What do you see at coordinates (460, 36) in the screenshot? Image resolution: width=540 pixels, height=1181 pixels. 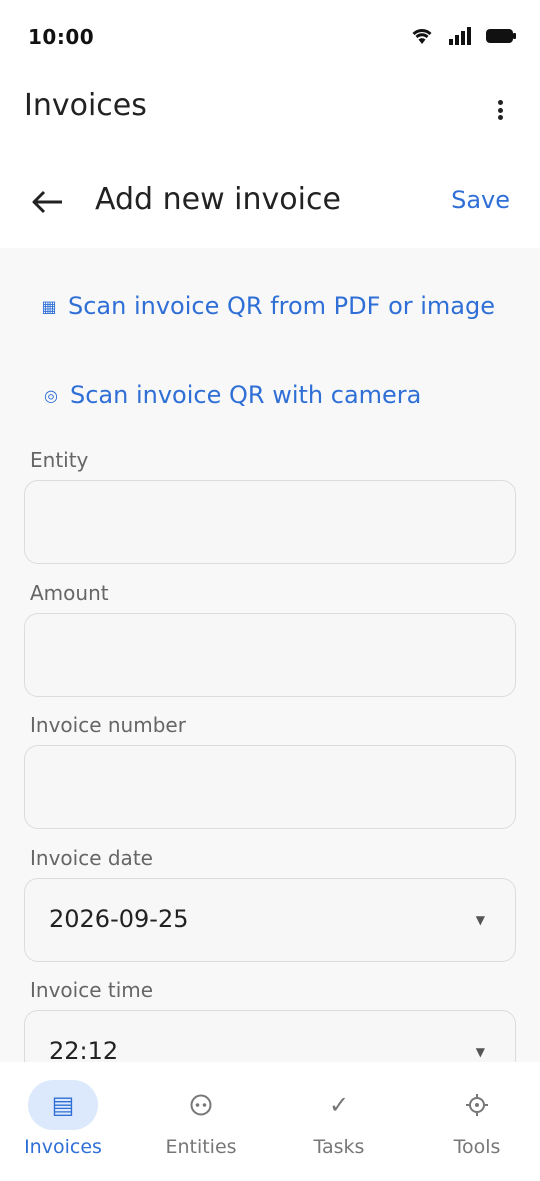 I see `signal-icon` at bounding box center [460, 36].